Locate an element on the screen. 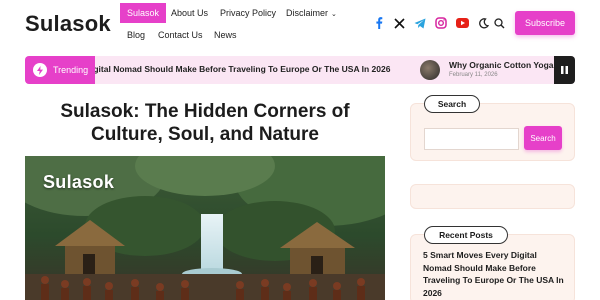 This screenshot has height=300, width=600. trending-label: Trending is located at coordinates (71, 70).